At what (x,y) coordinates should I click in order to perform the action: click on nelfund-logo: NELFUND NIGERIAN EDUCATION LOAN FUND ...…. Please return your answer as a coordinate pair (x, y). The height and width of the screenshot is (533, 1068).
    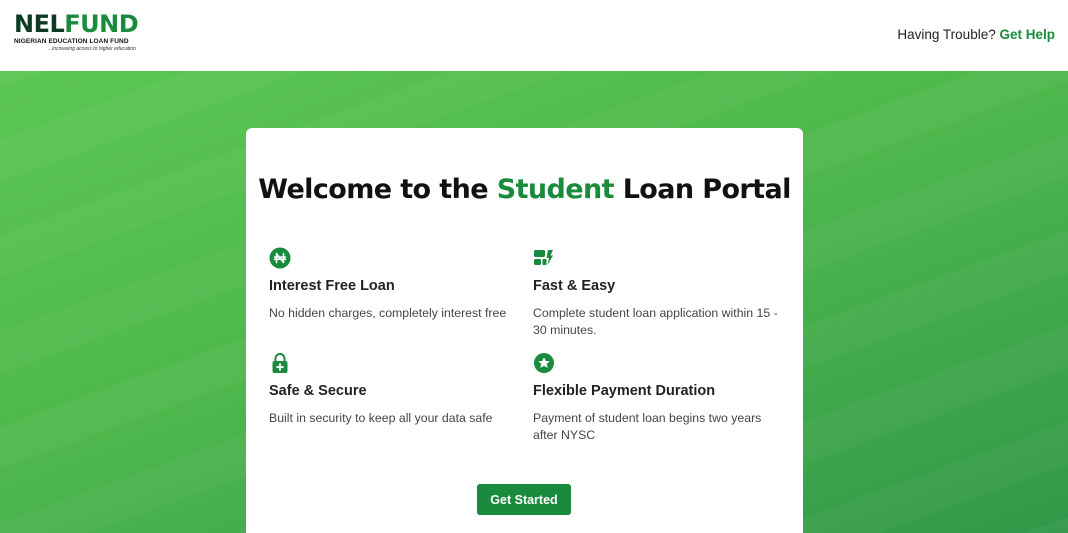
    Looking at the image, I should click on (80, 35).